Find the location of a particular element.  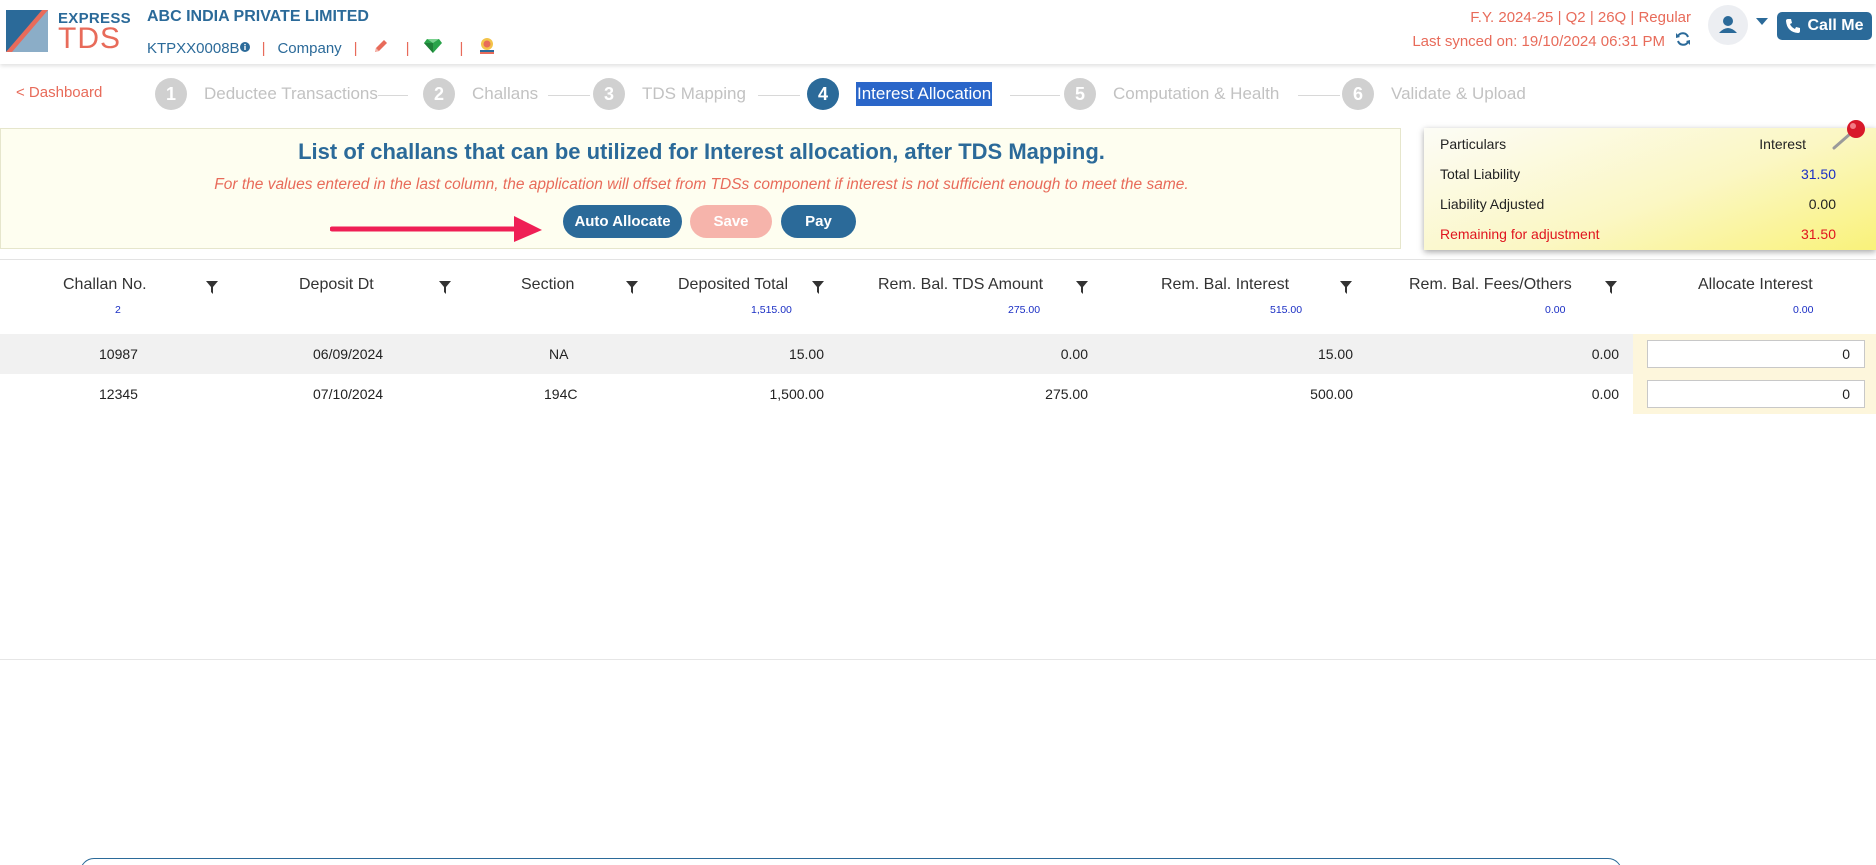

col-header-rem-bal-tds: Rem. Bal. TDS Amount is located at coordinates (960, 285).